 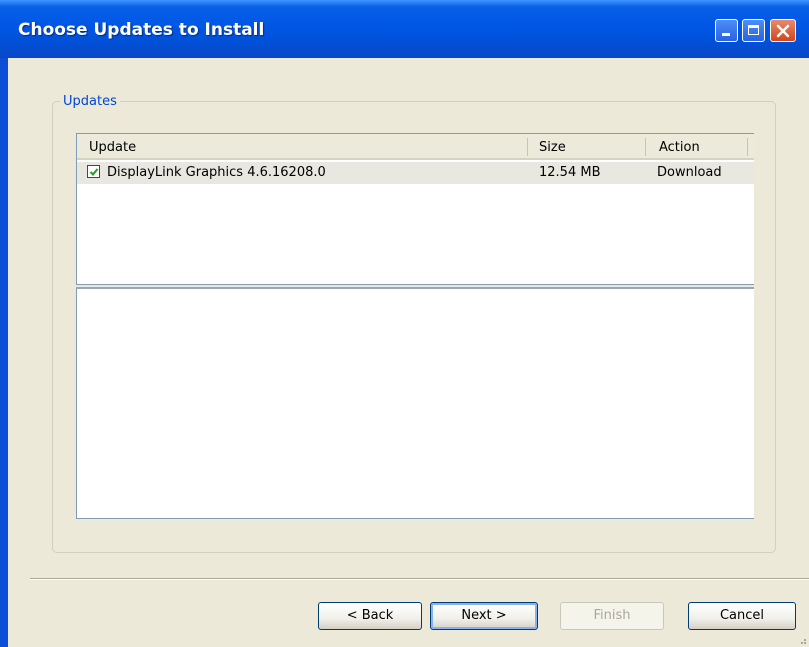 I want to click on window-title: Choose Updates to Install, so click(x=141, y=30).